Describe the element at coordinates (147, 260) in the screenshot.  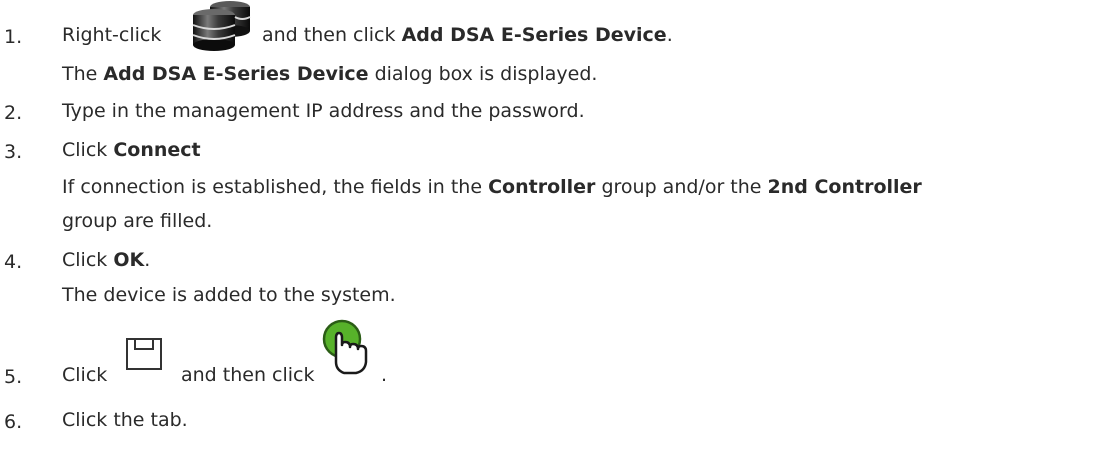
I see `step-4-post: .` at that location.